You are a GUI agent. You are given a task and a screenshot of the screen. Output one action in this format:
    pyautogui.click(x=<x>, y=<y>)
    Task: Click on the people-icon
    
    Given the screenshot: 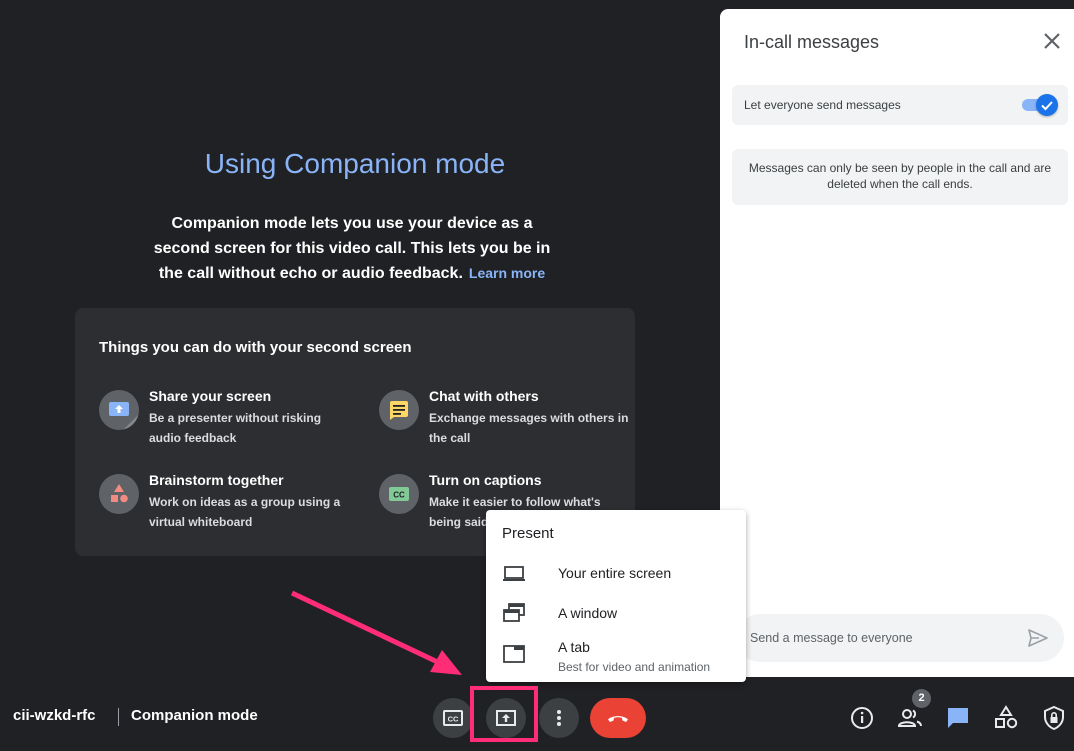 What is the action you would take?
    pyautogui.click(x=909, y=718)
    